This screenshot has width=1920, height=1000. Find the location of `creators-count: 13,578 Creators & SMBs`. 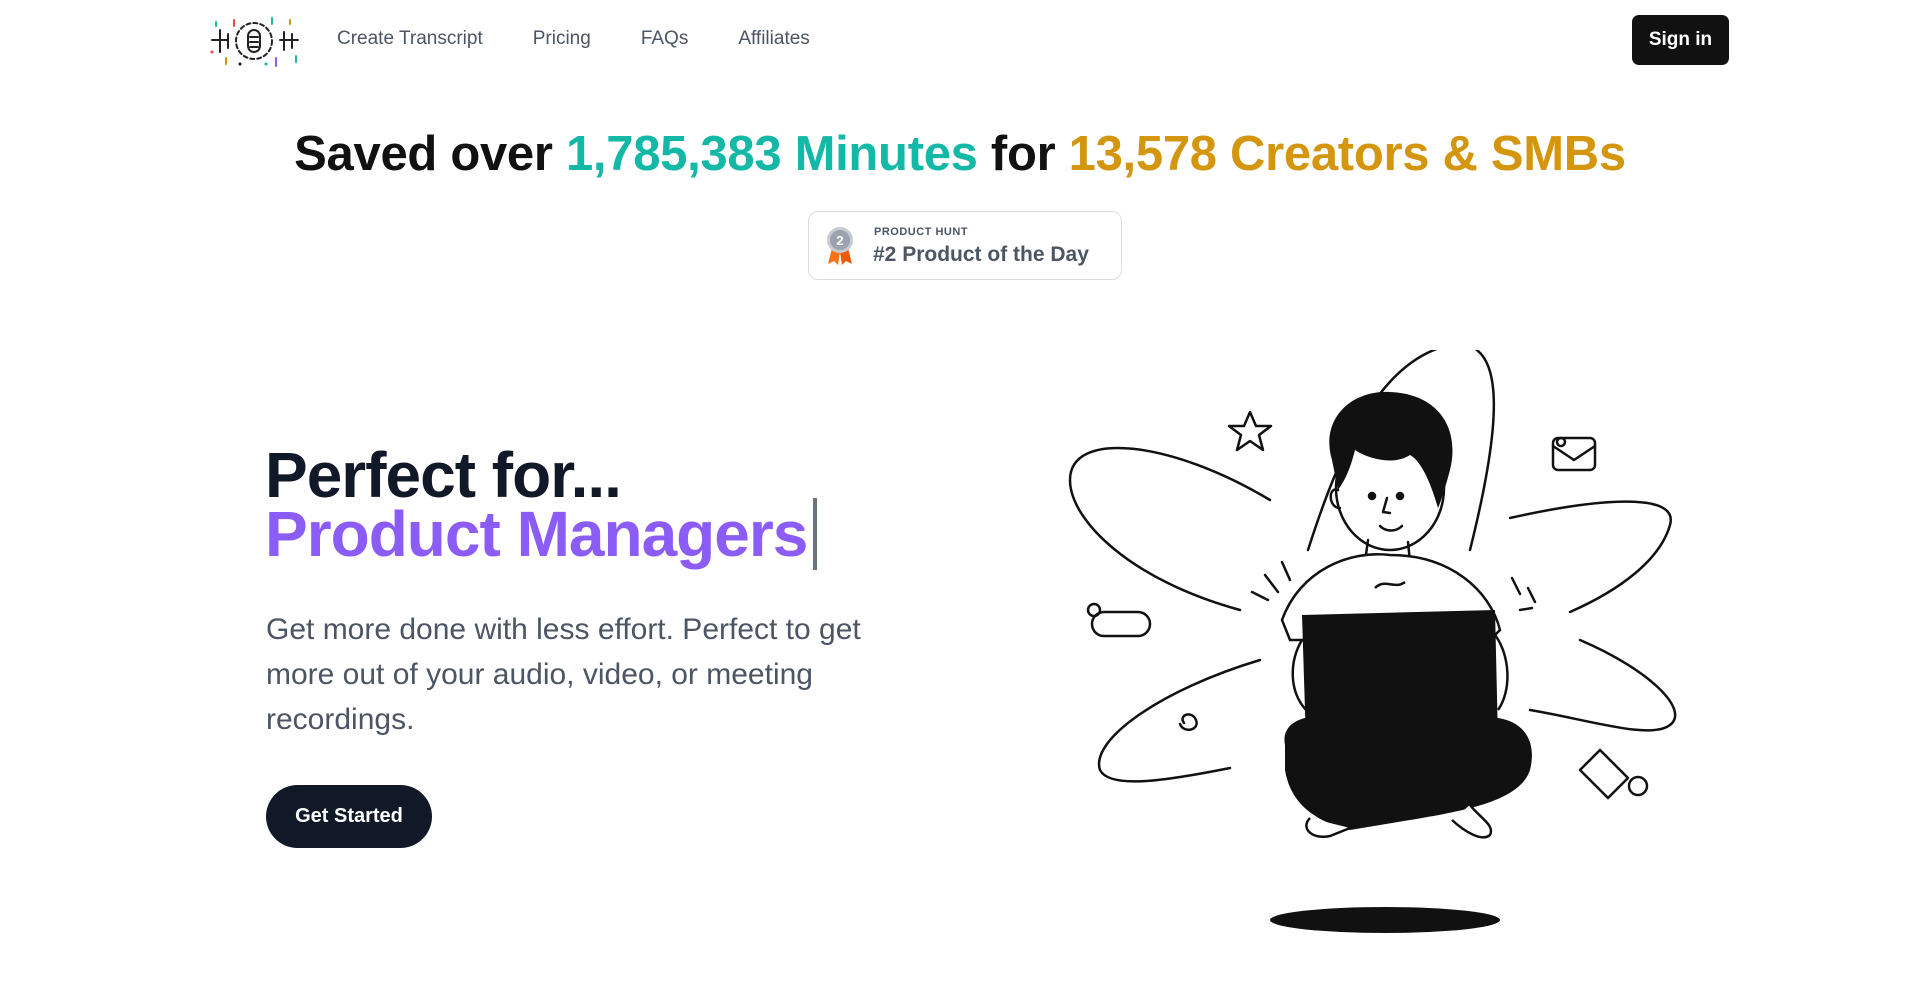

creators-count: 13,578 Creators & SMBs is located at coordinates (1347, 154).